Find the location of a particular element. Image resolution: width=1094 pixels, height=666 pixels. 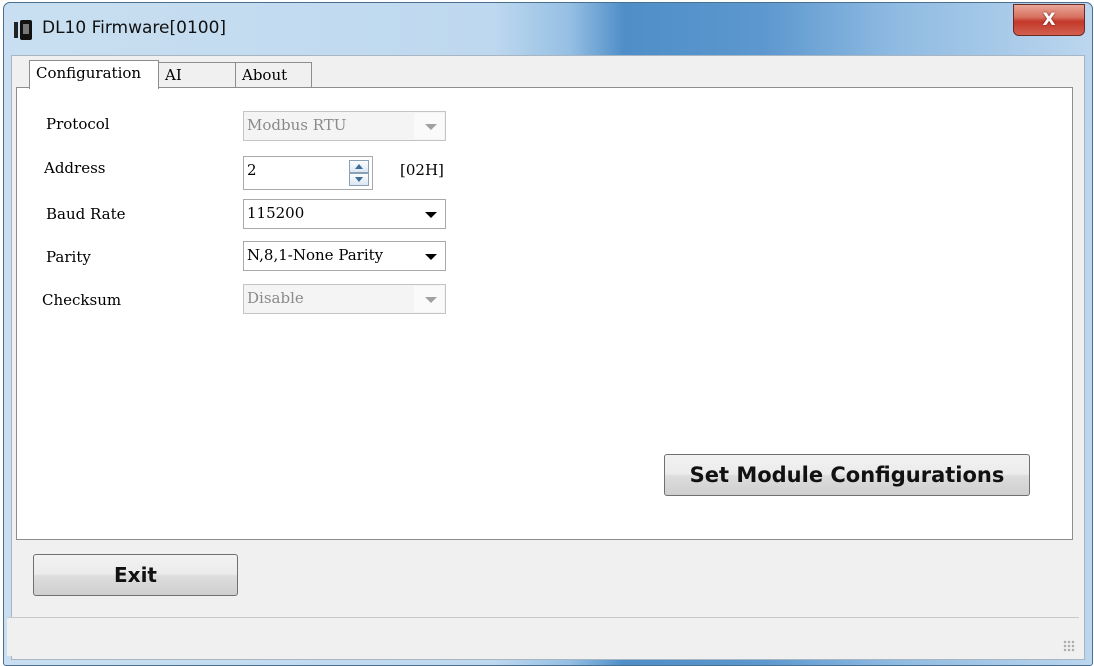

parity-select: N,8,1-None Parity is located at coordinates (344, 256).